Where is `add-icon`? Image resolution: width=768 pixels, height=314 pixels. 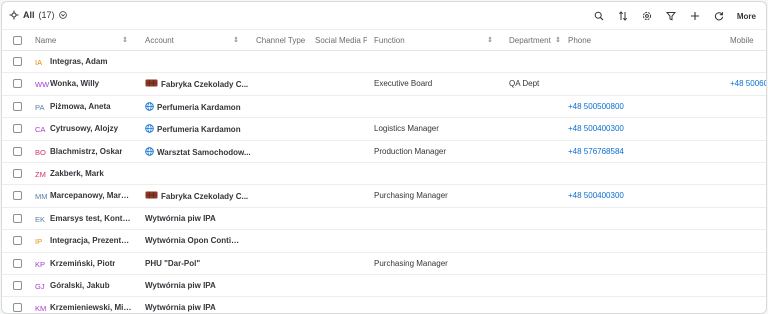
add-icon is located at coordinates (695, 16).